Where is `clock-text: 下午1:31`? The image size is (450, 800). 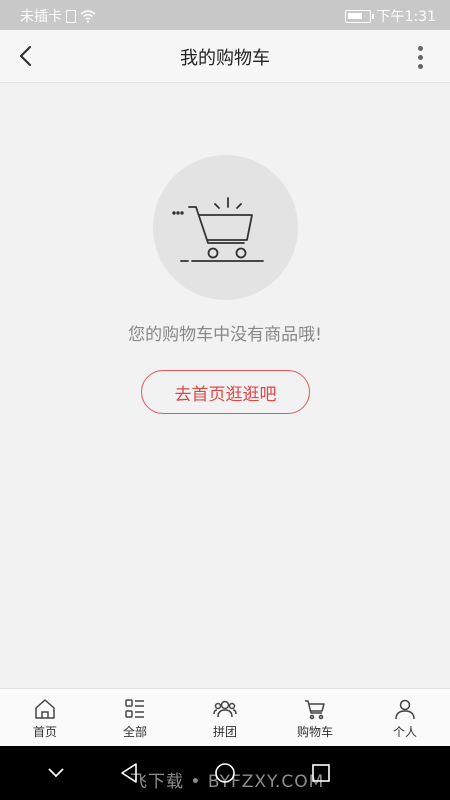
clock-text: 下午1:31 is located at coordinates (406, 17).